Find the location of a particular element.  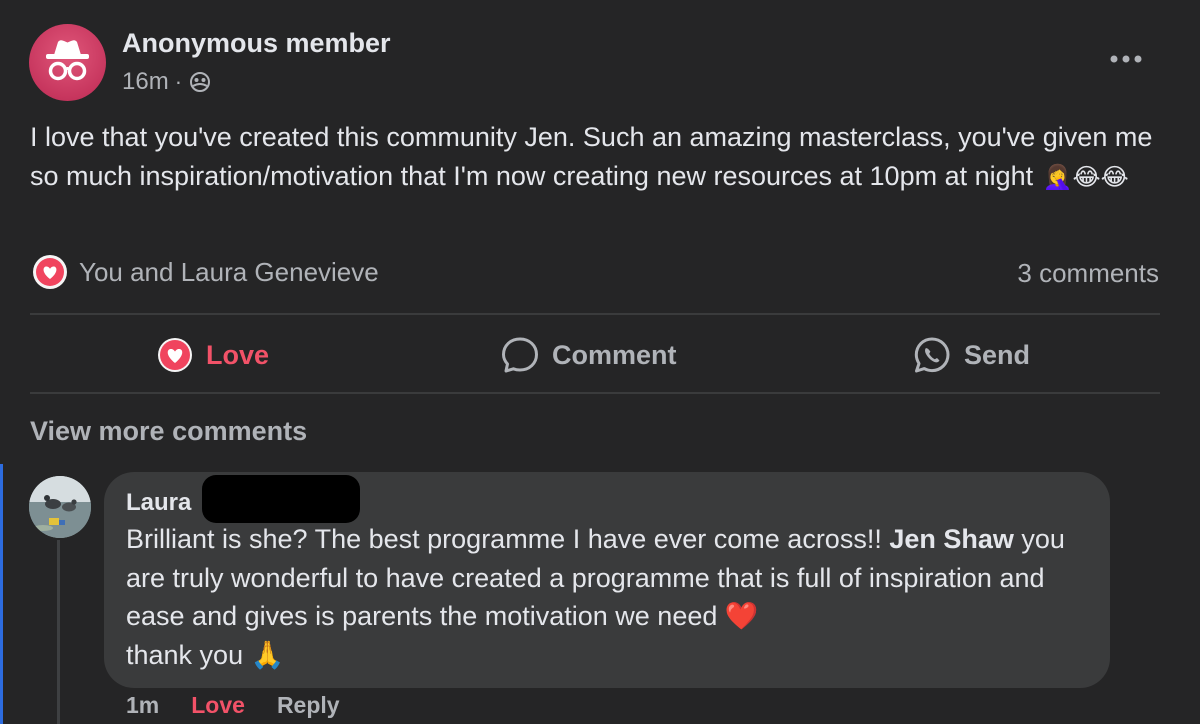

reaction-summary: You and Laura Genevieve is located at coordinates (206, 272).